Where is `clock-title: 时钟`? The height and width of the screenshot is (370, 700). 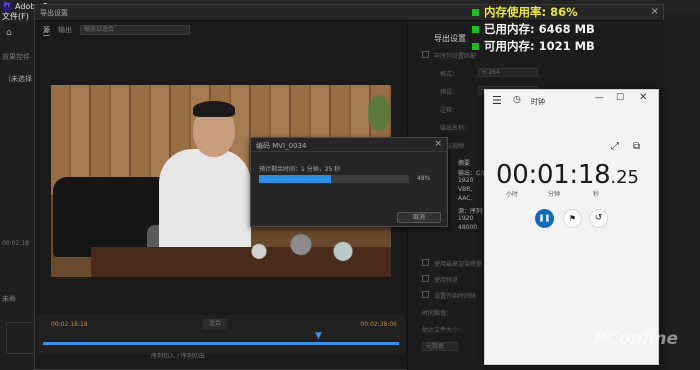
clock-title: 时钟 is located at coordinates (538, 102).